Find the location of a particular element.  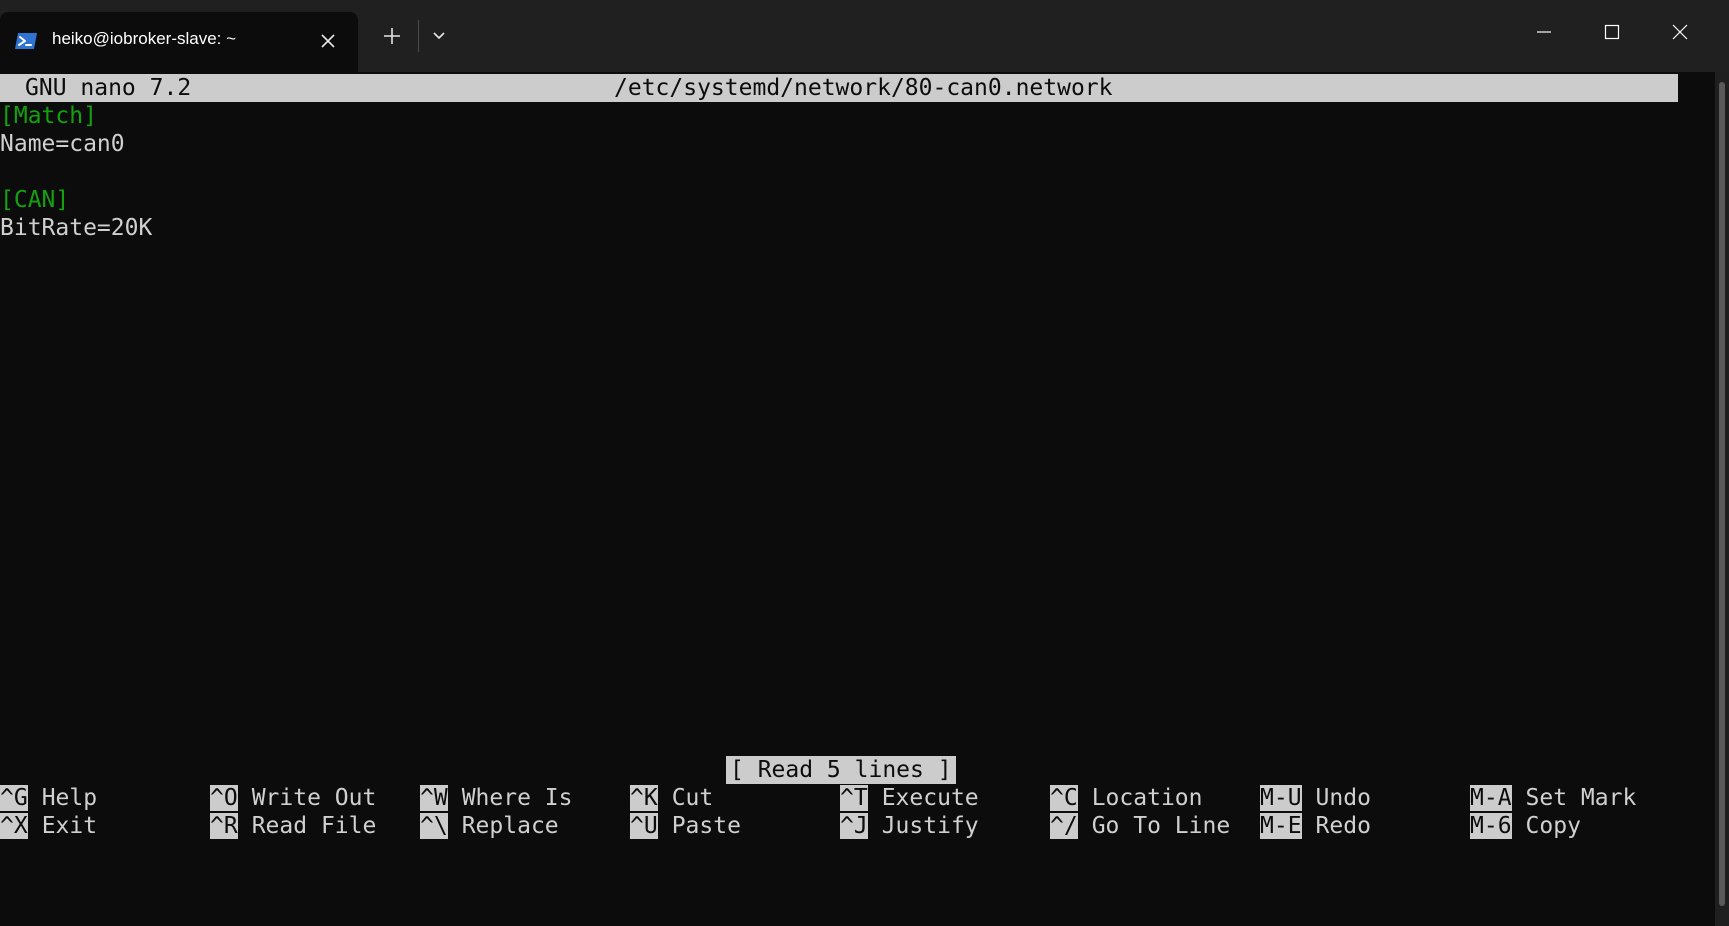

file-line: [Match] is located at coordinates (48, 116).